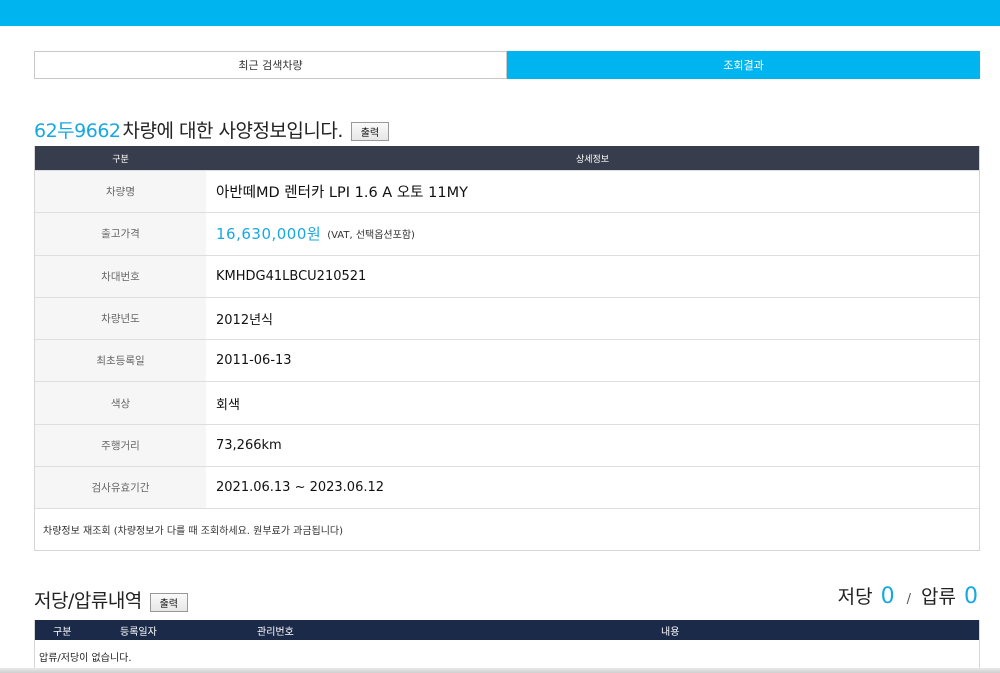 This screenshot has width=1000, height=673. What do you see at coordinates (500, 670) in the screenshot?
I see `bottom-edge` at bounding box center [500, 670].